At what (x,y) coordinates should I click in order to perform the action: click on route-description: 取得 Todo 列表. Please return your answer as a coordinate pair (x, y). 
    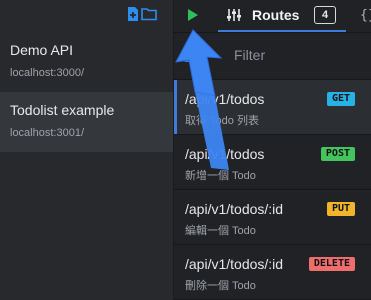
    Looking at the image, I should click on (222, 121).